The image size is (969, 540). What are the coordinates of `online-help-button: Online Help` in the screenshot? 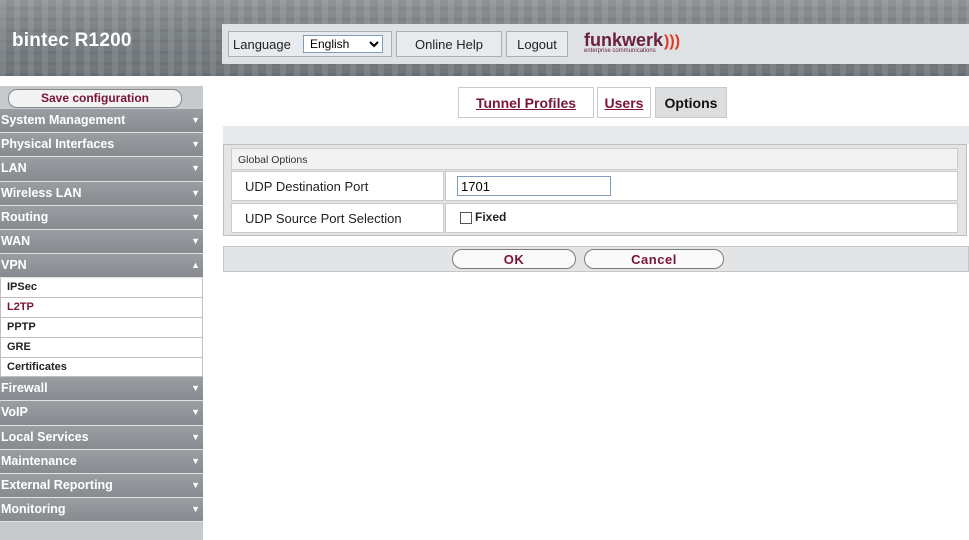 It's located at (449, 44).